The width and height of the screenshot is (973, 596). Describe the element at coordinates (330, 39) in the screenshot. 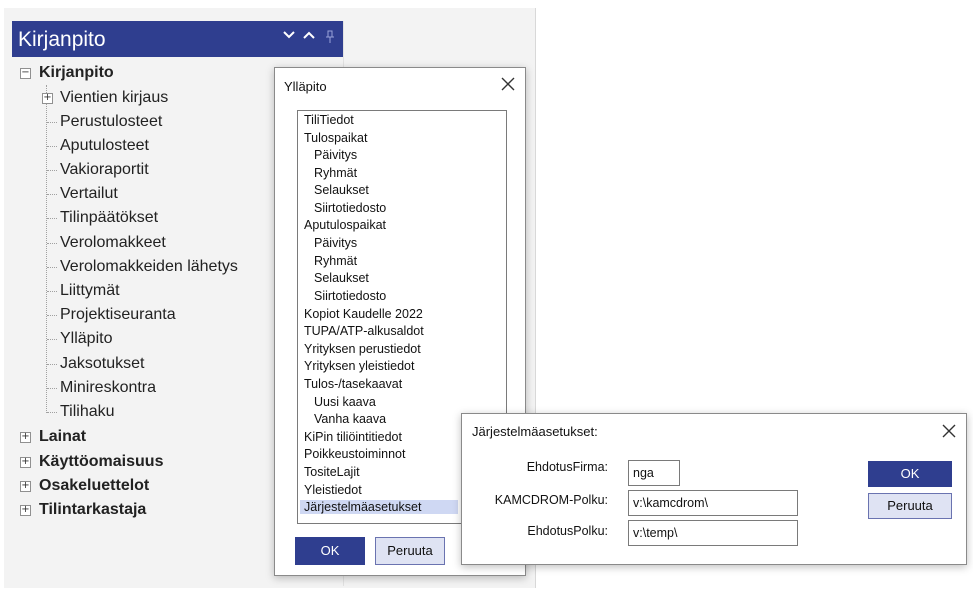

I see `pin-icon` at that location.